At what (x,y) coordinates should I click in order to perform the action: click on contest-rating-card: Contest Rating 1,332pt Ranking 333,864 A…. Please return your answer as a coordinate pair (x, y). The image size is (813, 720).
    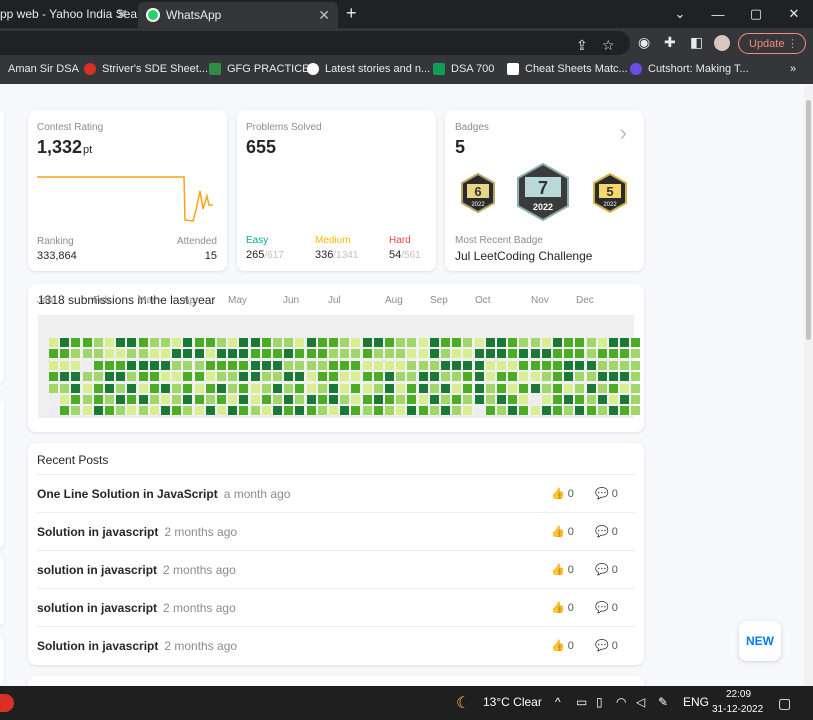
    Looking at the image, I should click on (127, 190).